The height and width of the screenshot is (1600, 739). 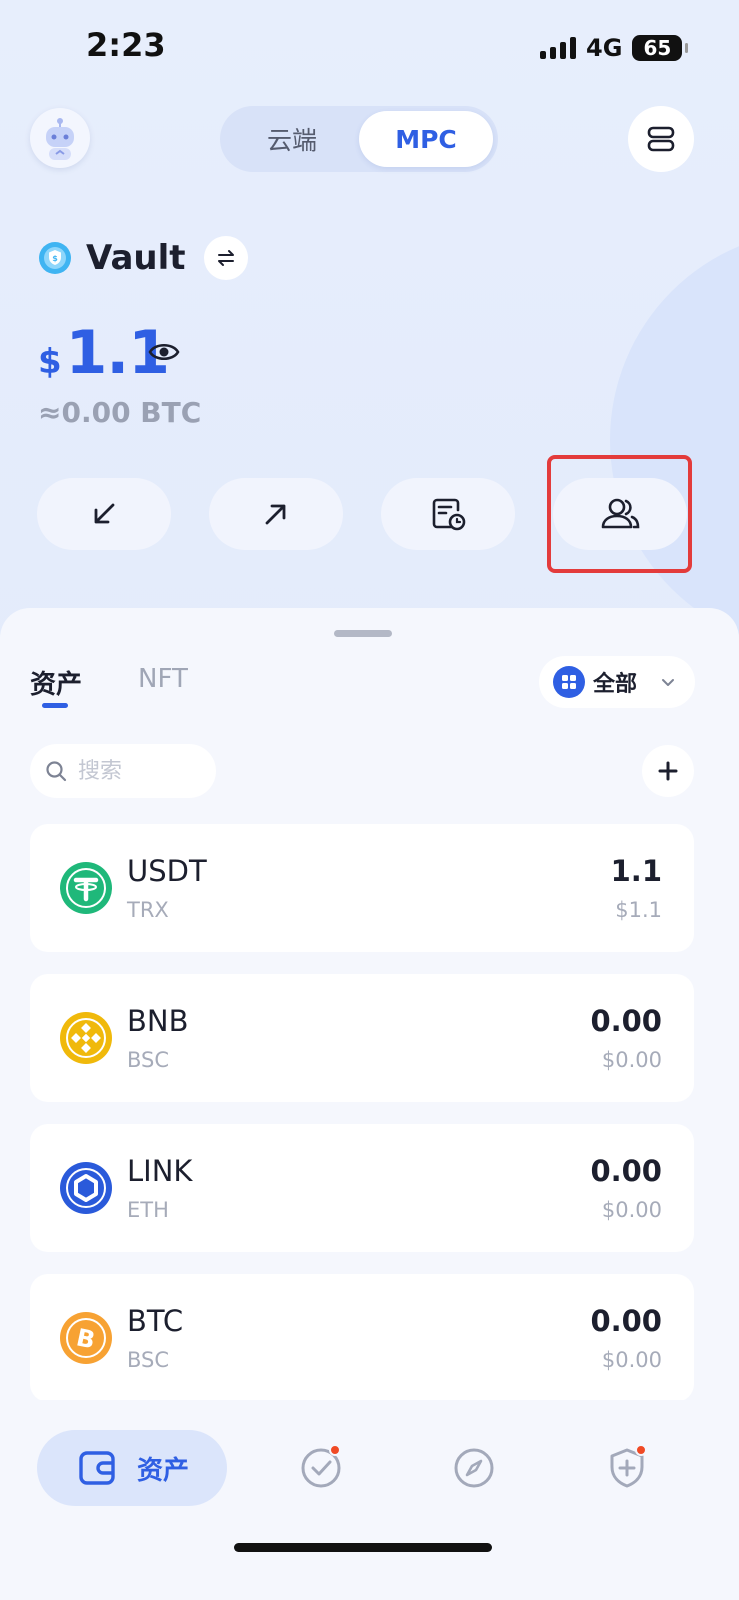 I want to click on send-arrow-icon, so click(x=275, y=514).